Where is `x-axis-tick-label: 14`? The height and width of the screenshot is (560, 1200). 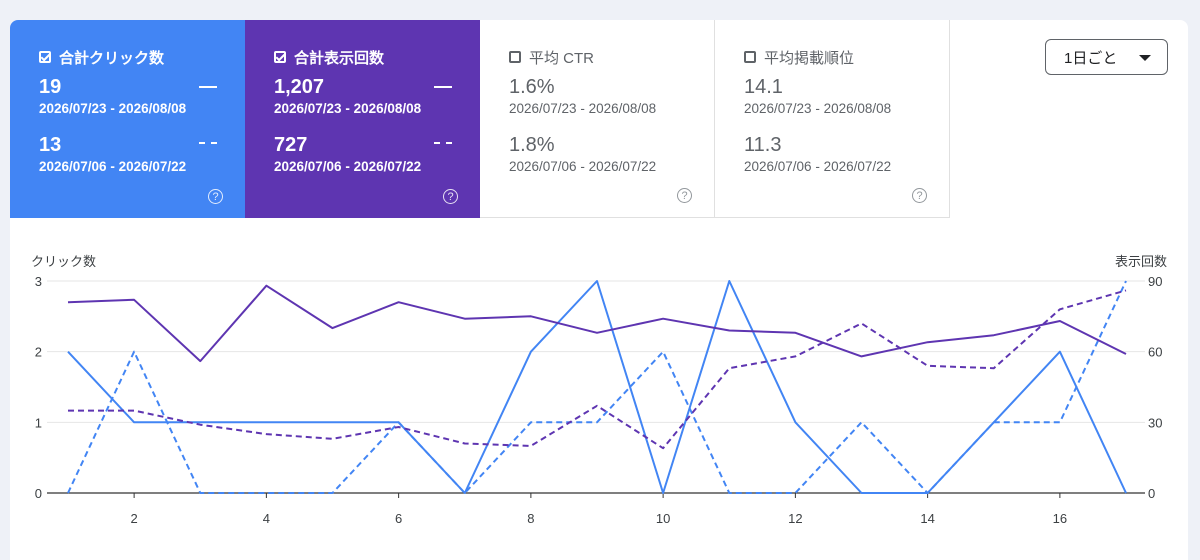
x-axis-tick-label: 14 is located at coordinates (927, 518).